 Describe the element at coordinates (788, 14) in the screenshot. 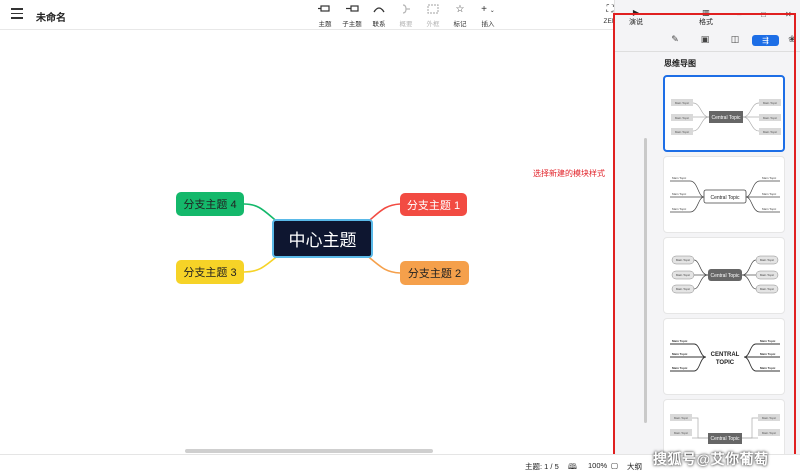

I see `close-icon: ✕` at that location.